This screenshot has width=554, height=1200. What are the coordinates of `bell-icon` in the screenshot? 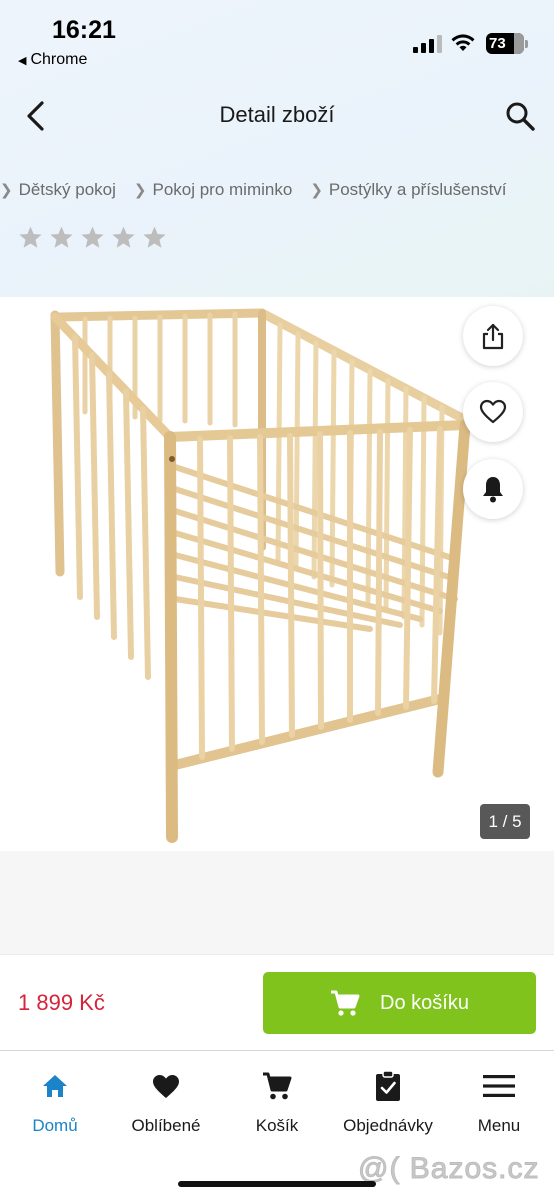 It's located at (493, 490).